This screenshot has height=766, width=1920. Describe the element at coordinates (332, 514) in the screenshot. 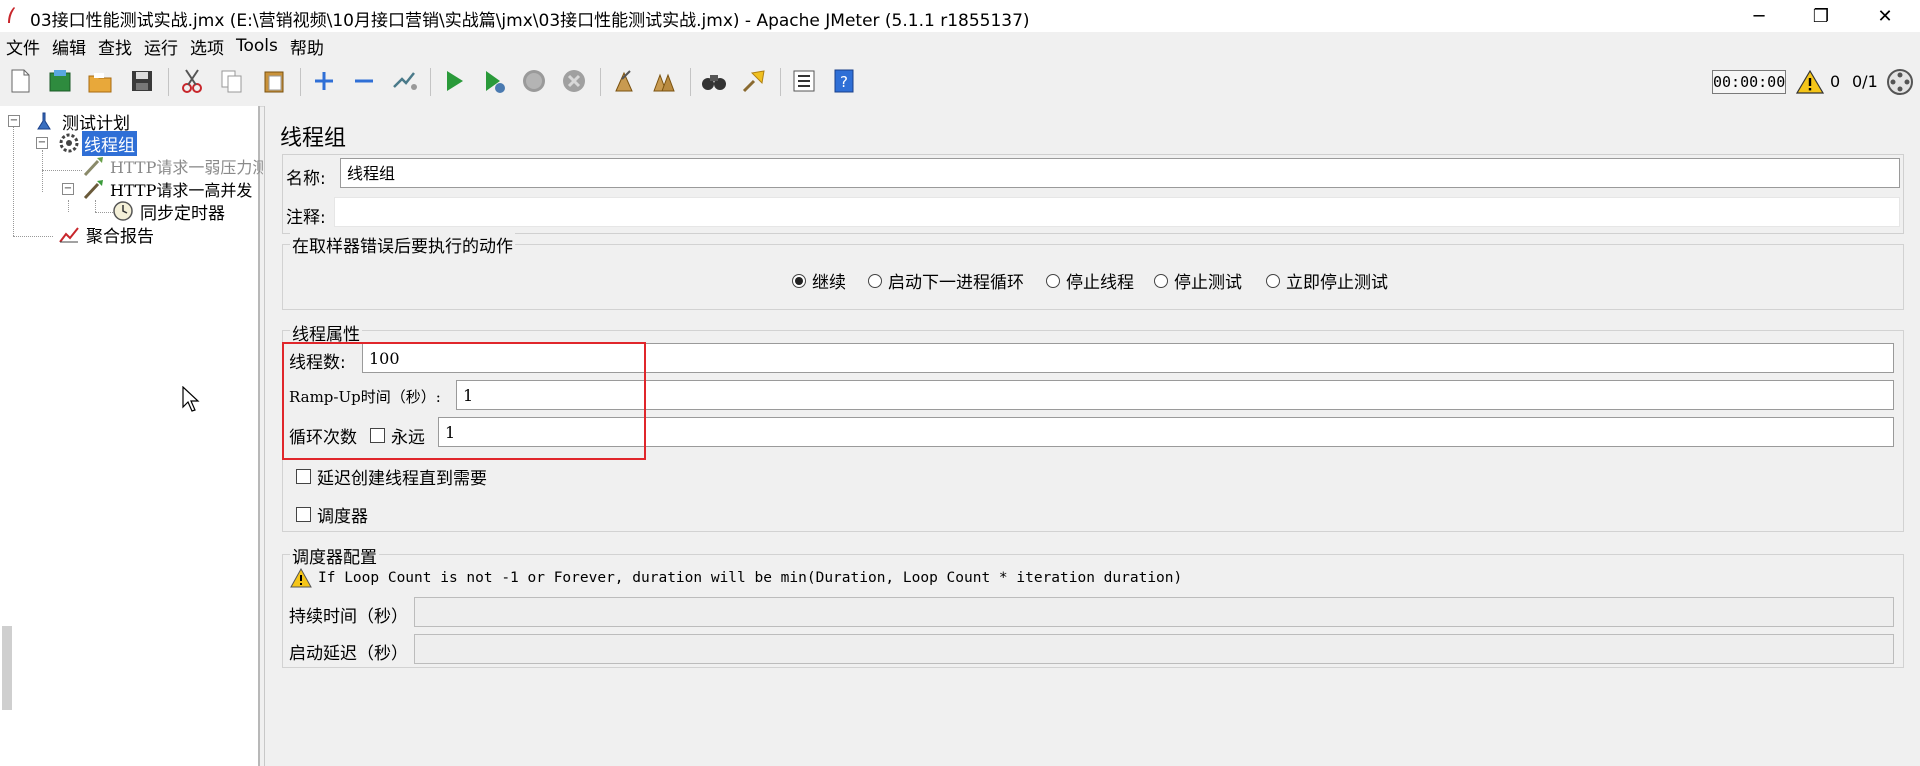

I see `scheduler-checkbox: 调度器` at that location.